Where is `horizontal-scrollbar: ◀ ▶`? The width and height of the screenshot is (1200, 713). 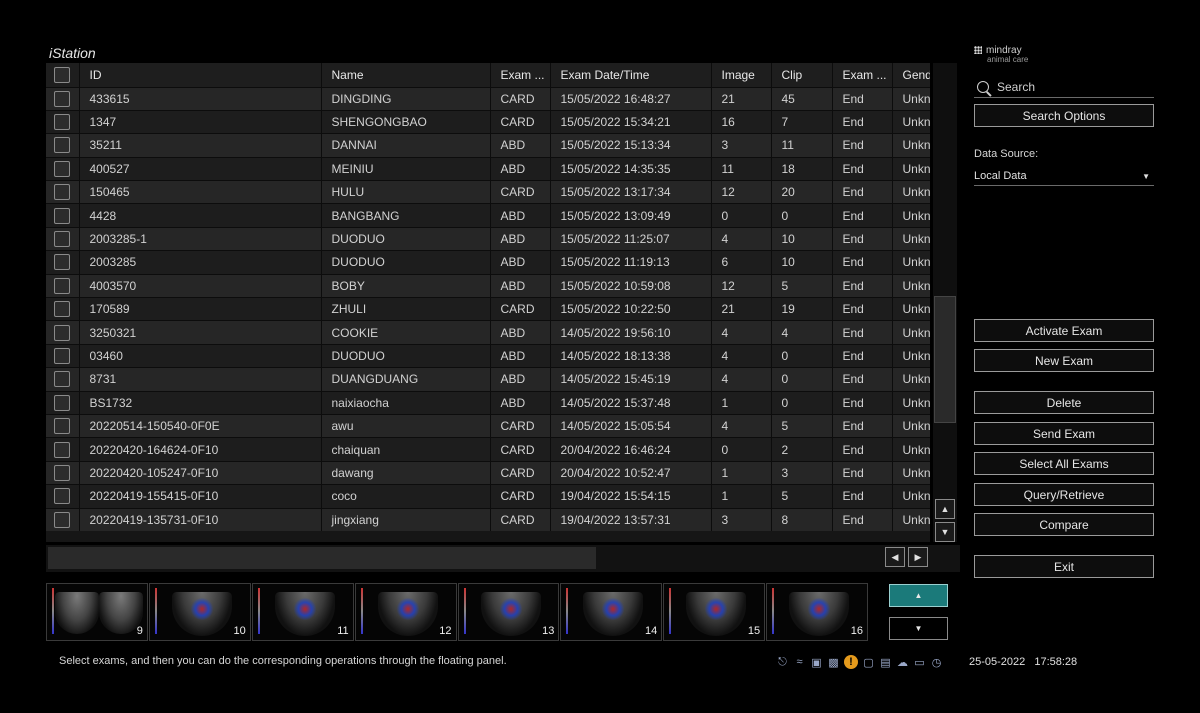 horizontal-scrollbar: ◀ ▶ is located at coordinates (503, 558).